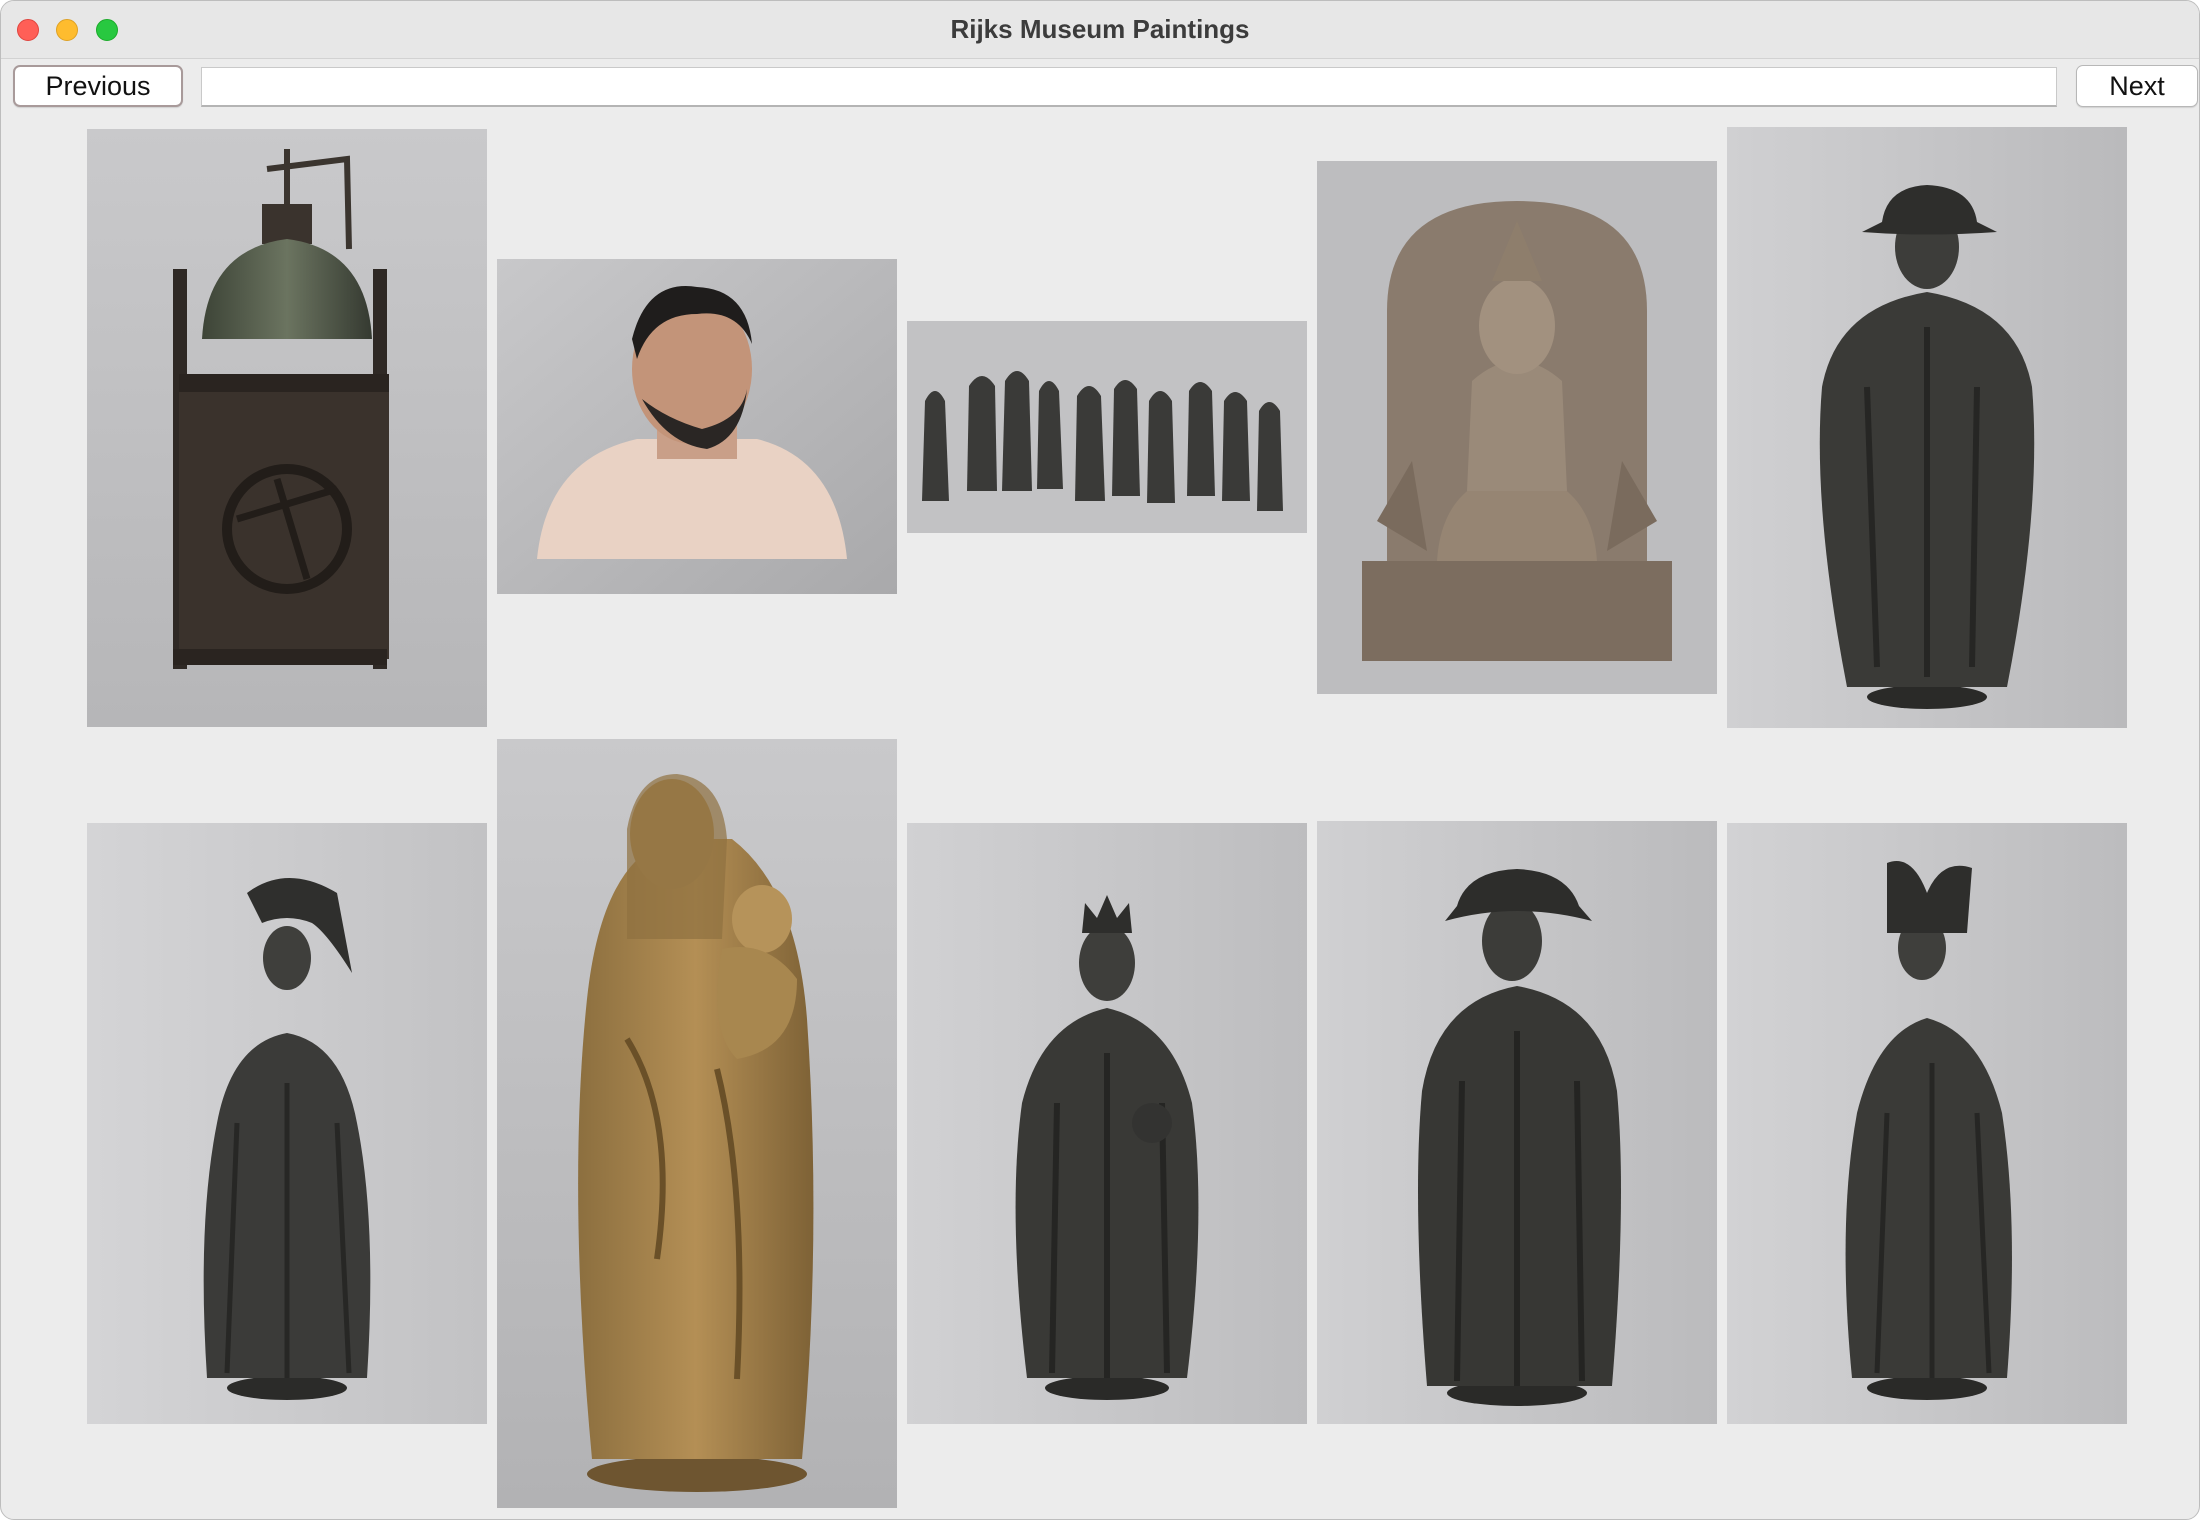 Image resolution: width=2200 pixels, height=1520 pixels. I want to click on gallery-image-bronze-woman-with-horned-headdress, so click(1927, 1123).